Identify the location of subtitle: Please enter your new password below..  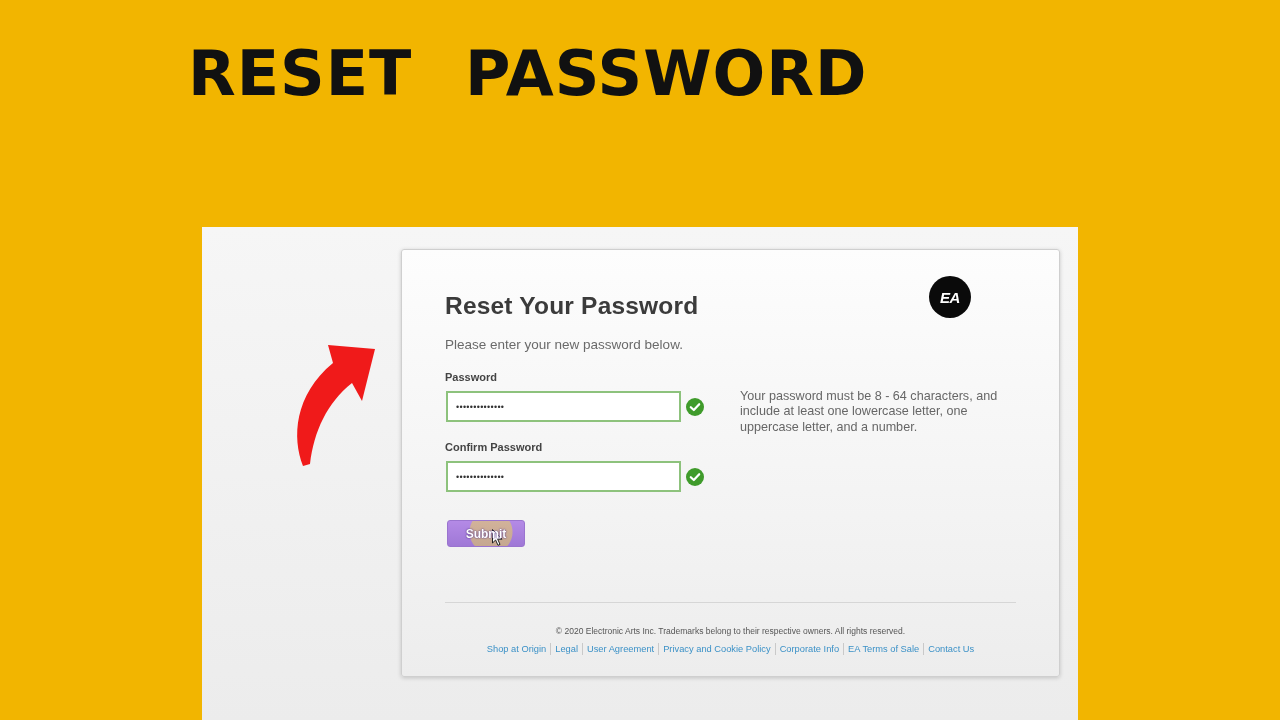
(564, 345).